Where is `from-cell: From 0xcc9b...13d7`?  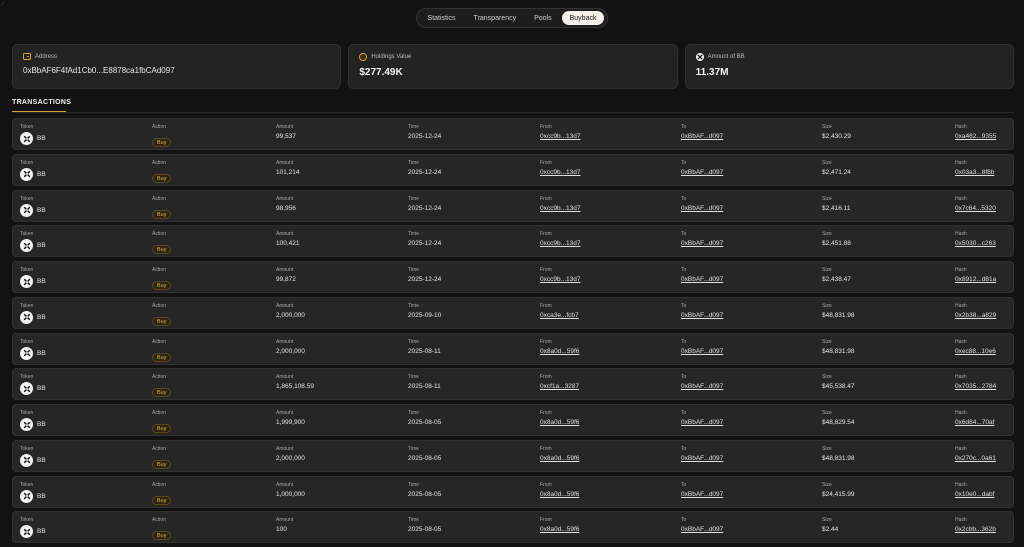 from-cell: From 0xcc9b...13d7 is located at coordinates (560, 169).